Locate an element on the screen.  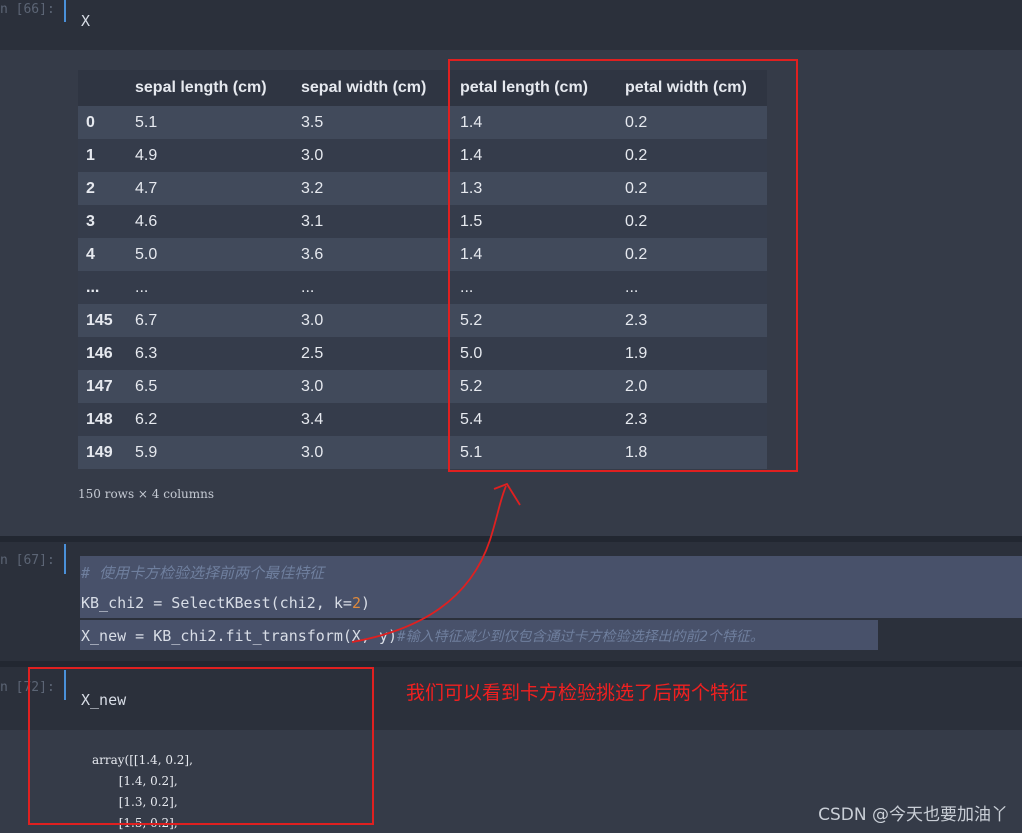
annotation-arrow-icon is located at coordinates (436, 562).